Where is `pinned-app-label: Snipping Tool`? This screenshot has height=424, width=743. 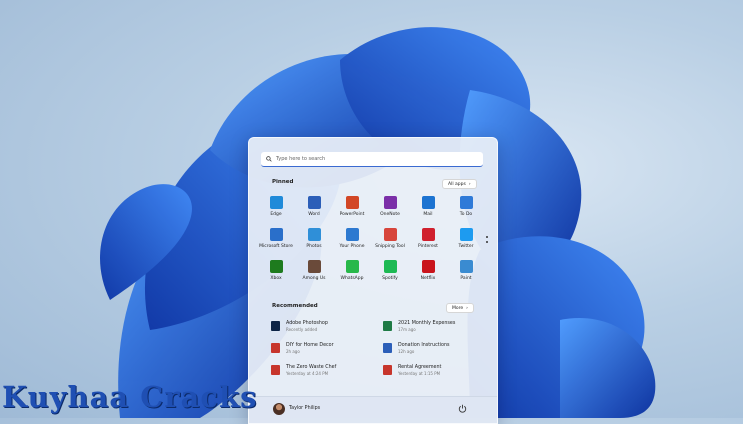
pinned-app-label: Snipping Tool is located at coordinates (390, 246).